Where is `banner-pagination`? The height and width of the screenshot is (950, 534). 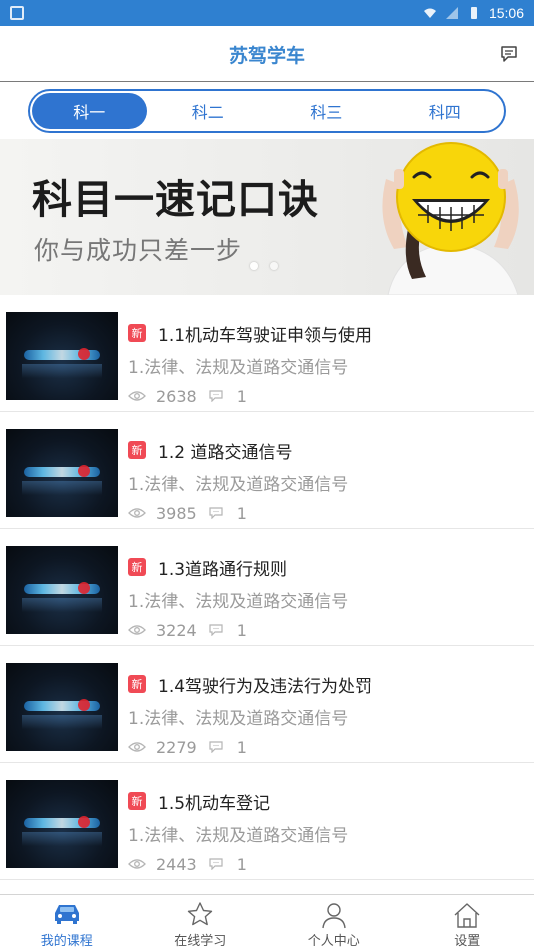
banner-pagination is located at coordinates (267, 267).